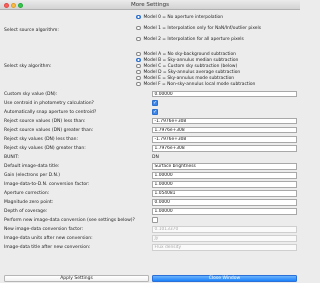  Describe the element at coordinates (27, 194) in the screenshot. I see `setting-label: Aperture correction:` at that location.